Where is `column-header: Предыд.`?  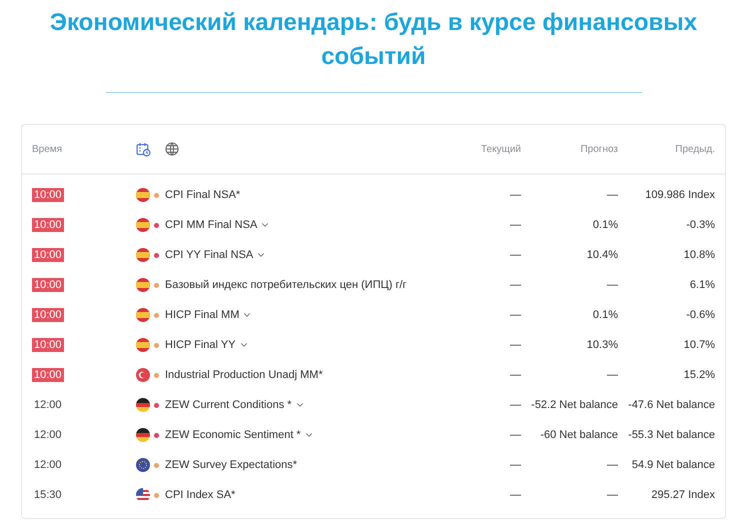
column-header: Предыд. is located at coordinates (694, 149).